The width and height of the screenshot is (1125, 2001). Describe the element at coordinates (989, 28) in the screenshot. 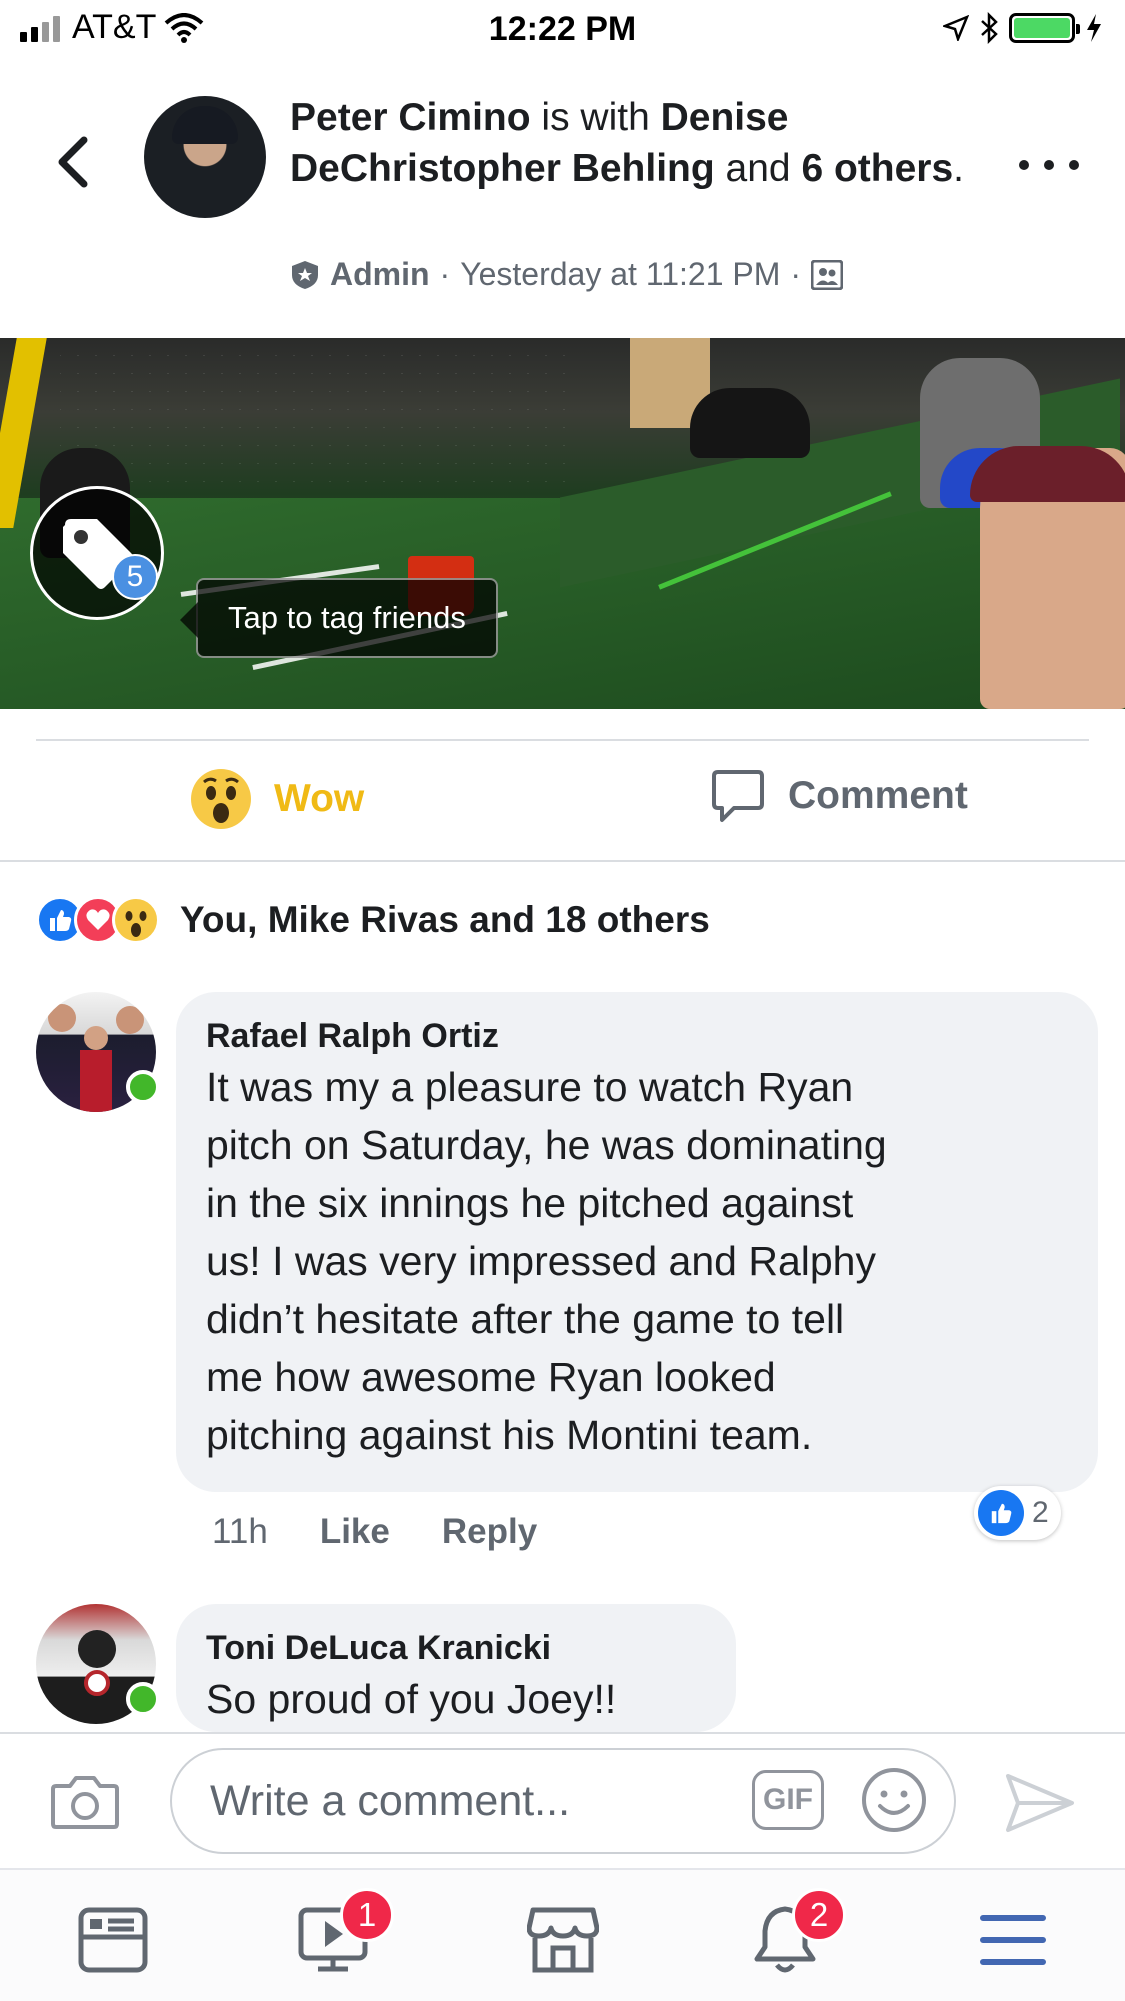

I see `bluetooth-icon` at that location.